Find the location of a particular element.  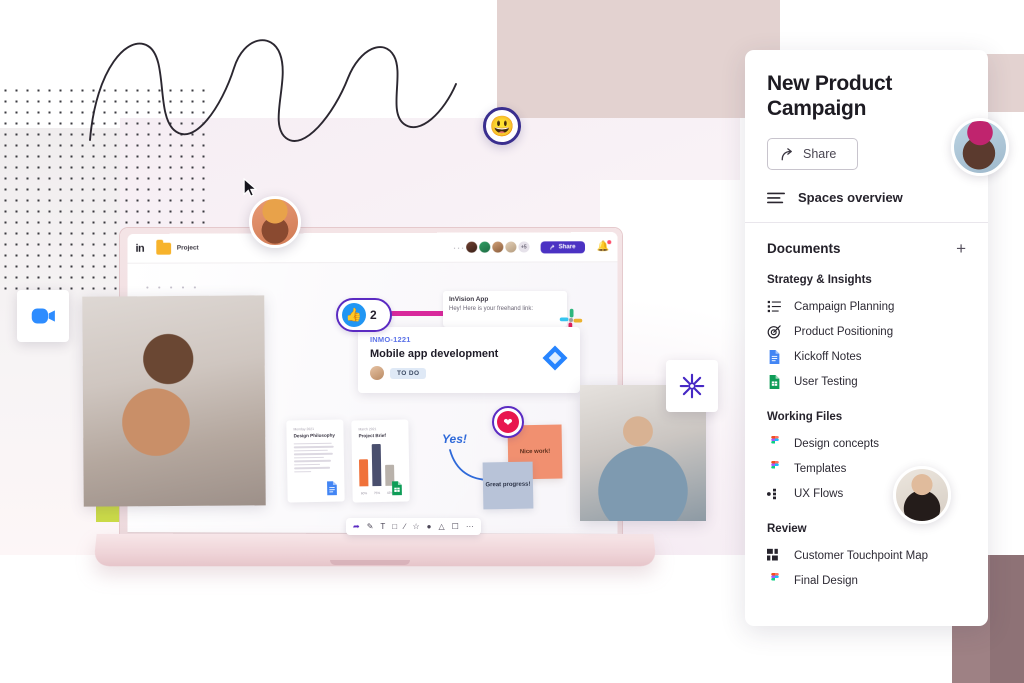

doc-item-ux-flows: UX Flows is located at coordinates (866, 493).